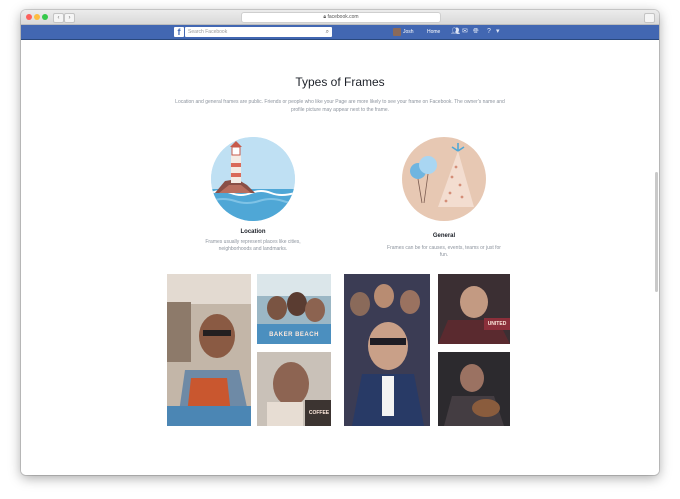 The height and width of the screenshot is (499, 680). Describe the element at coordinates (387, 350) in the screenshot. I see `photo-group-selfie` at that location.